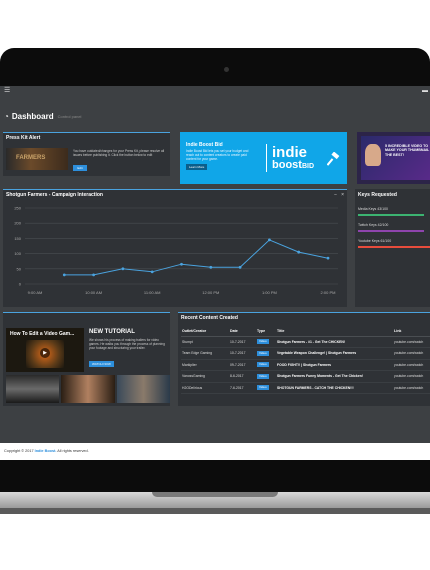 The height and width of the screenshot is (570, 430). Describe the element at coordinates (23, 138) in the screenshot. I see `press-kit-title: Press Kit Alert` at that location.